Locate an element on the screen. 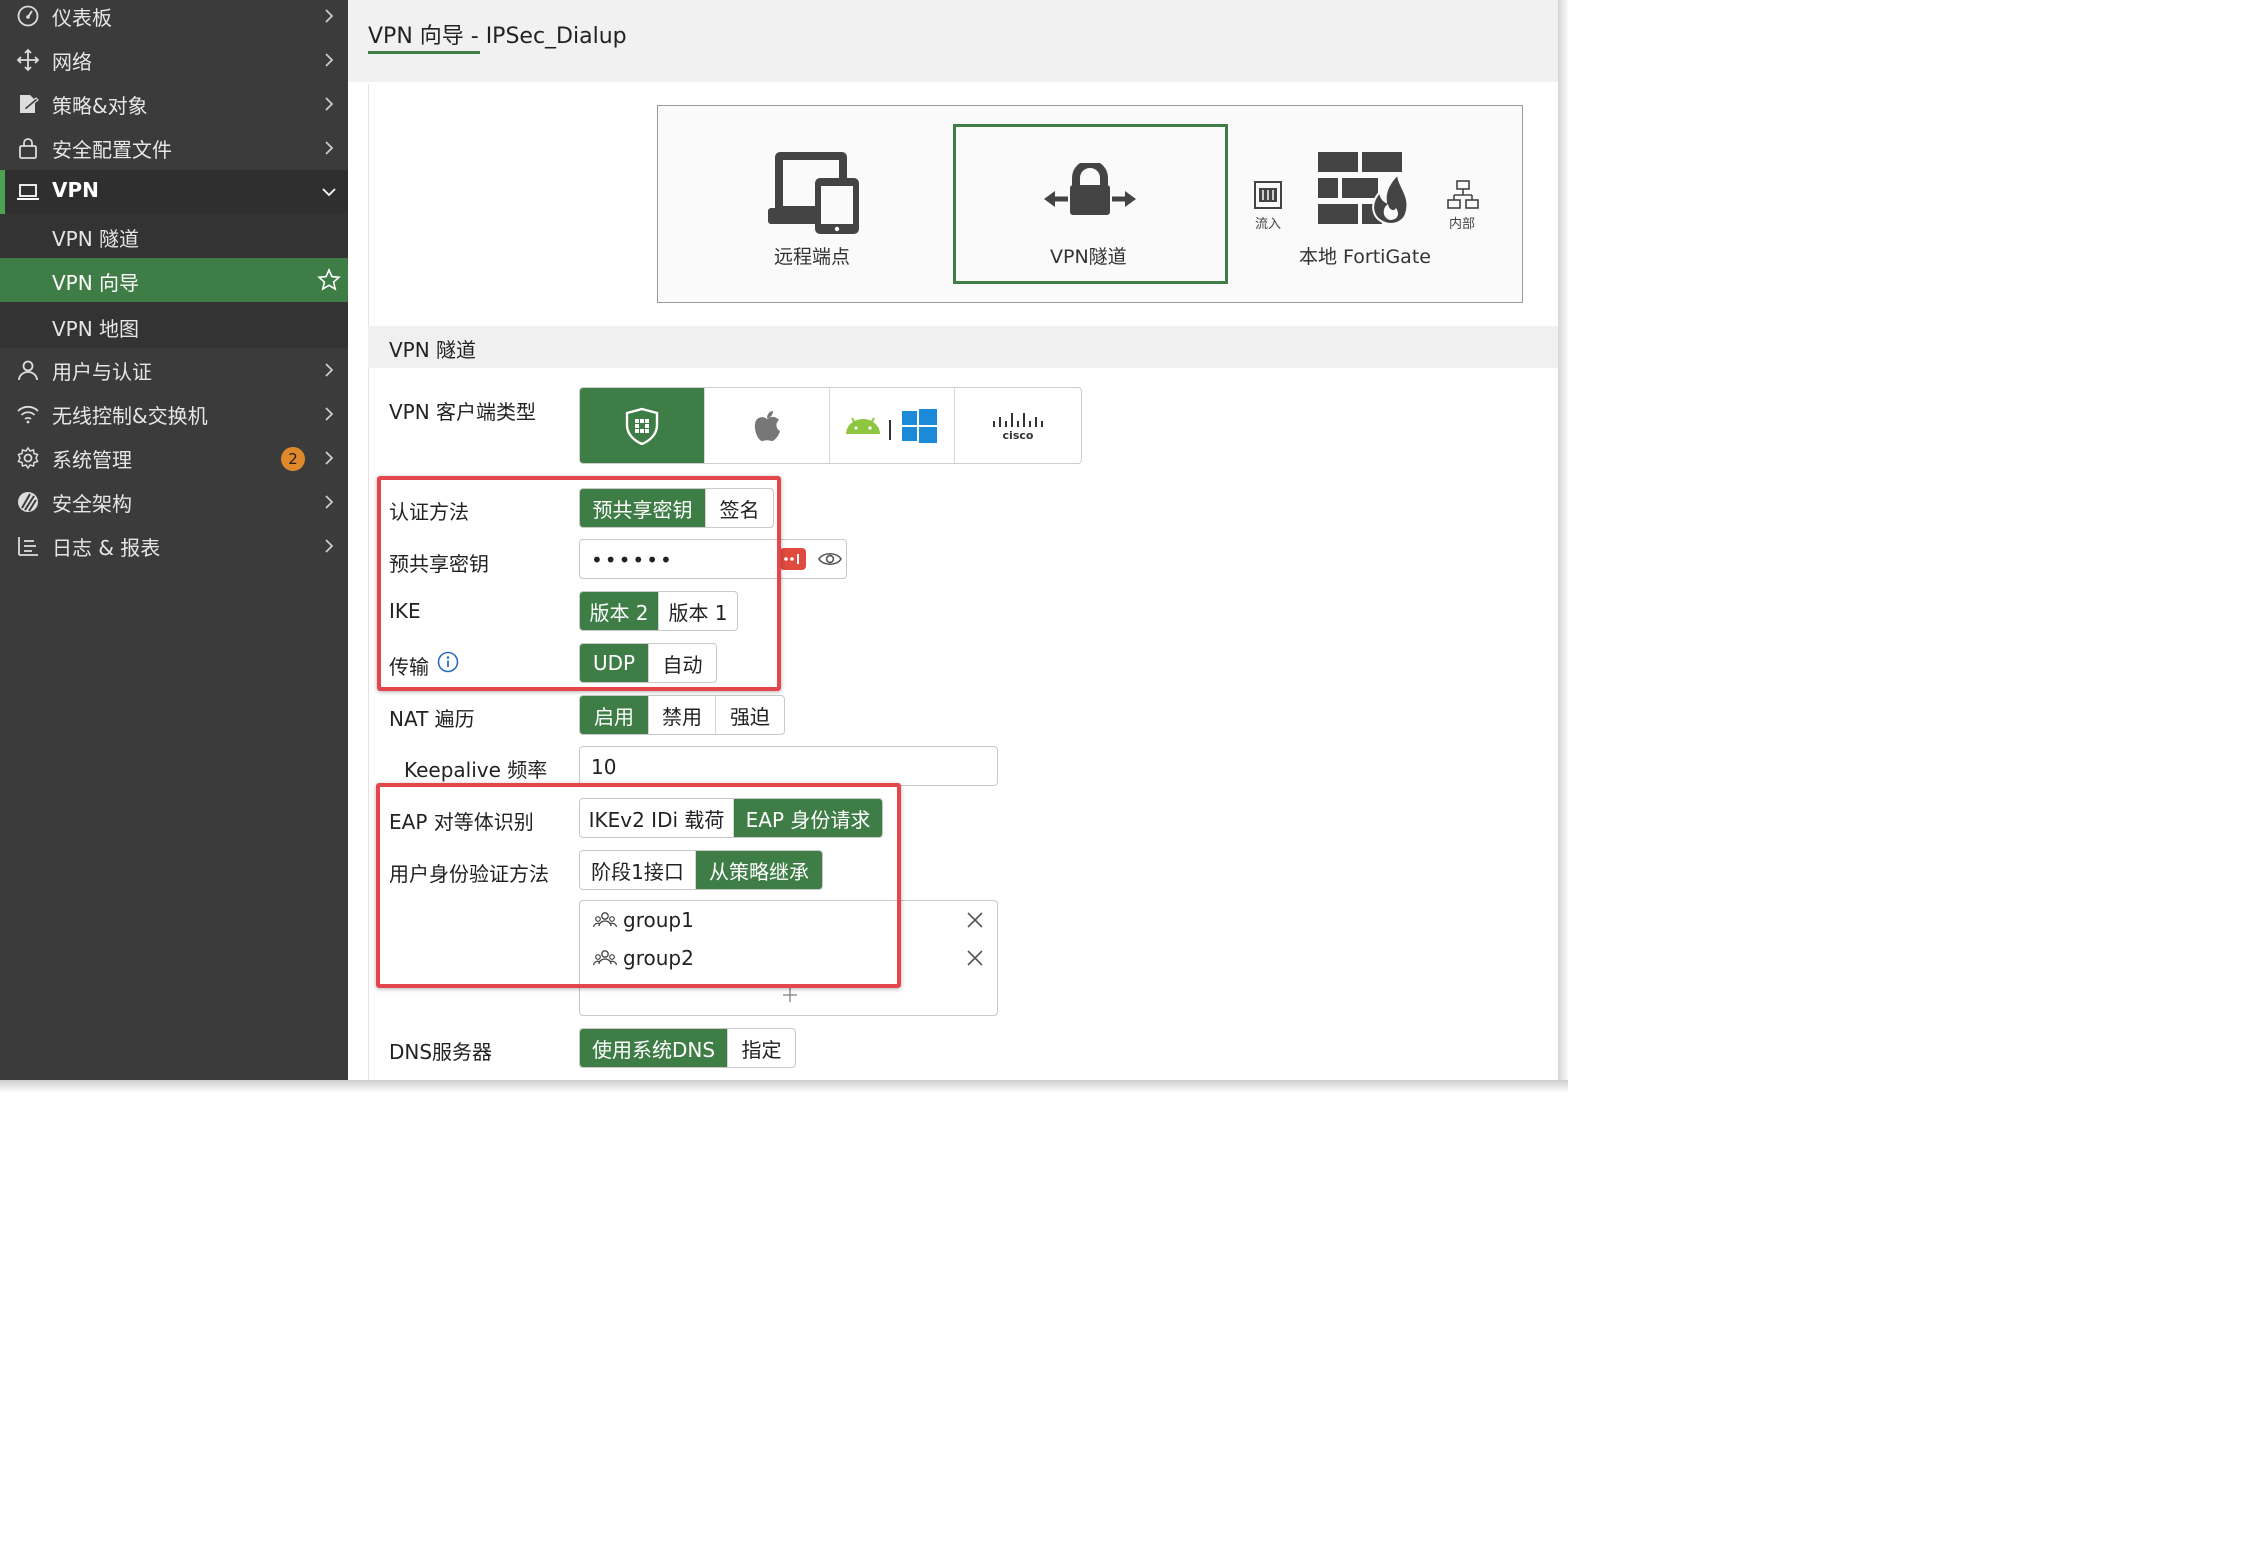 The height and width of the screenshot is (1568, 2248). keepalive-value: 10 is located at coordinates (604, 767).